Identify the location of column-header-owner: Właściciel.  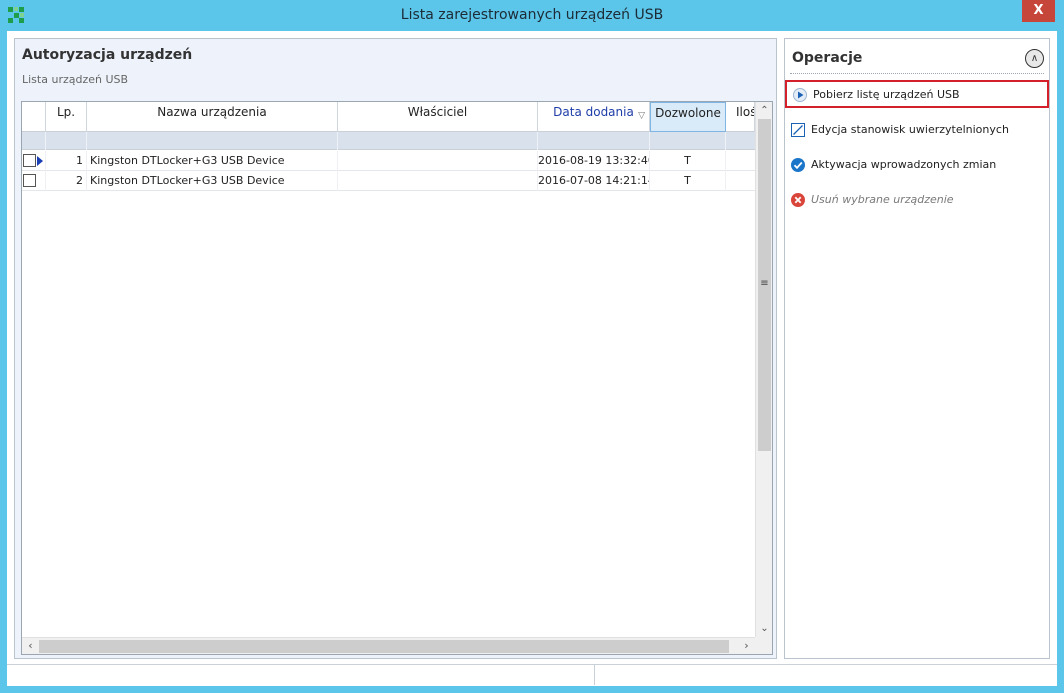
(438, 117).